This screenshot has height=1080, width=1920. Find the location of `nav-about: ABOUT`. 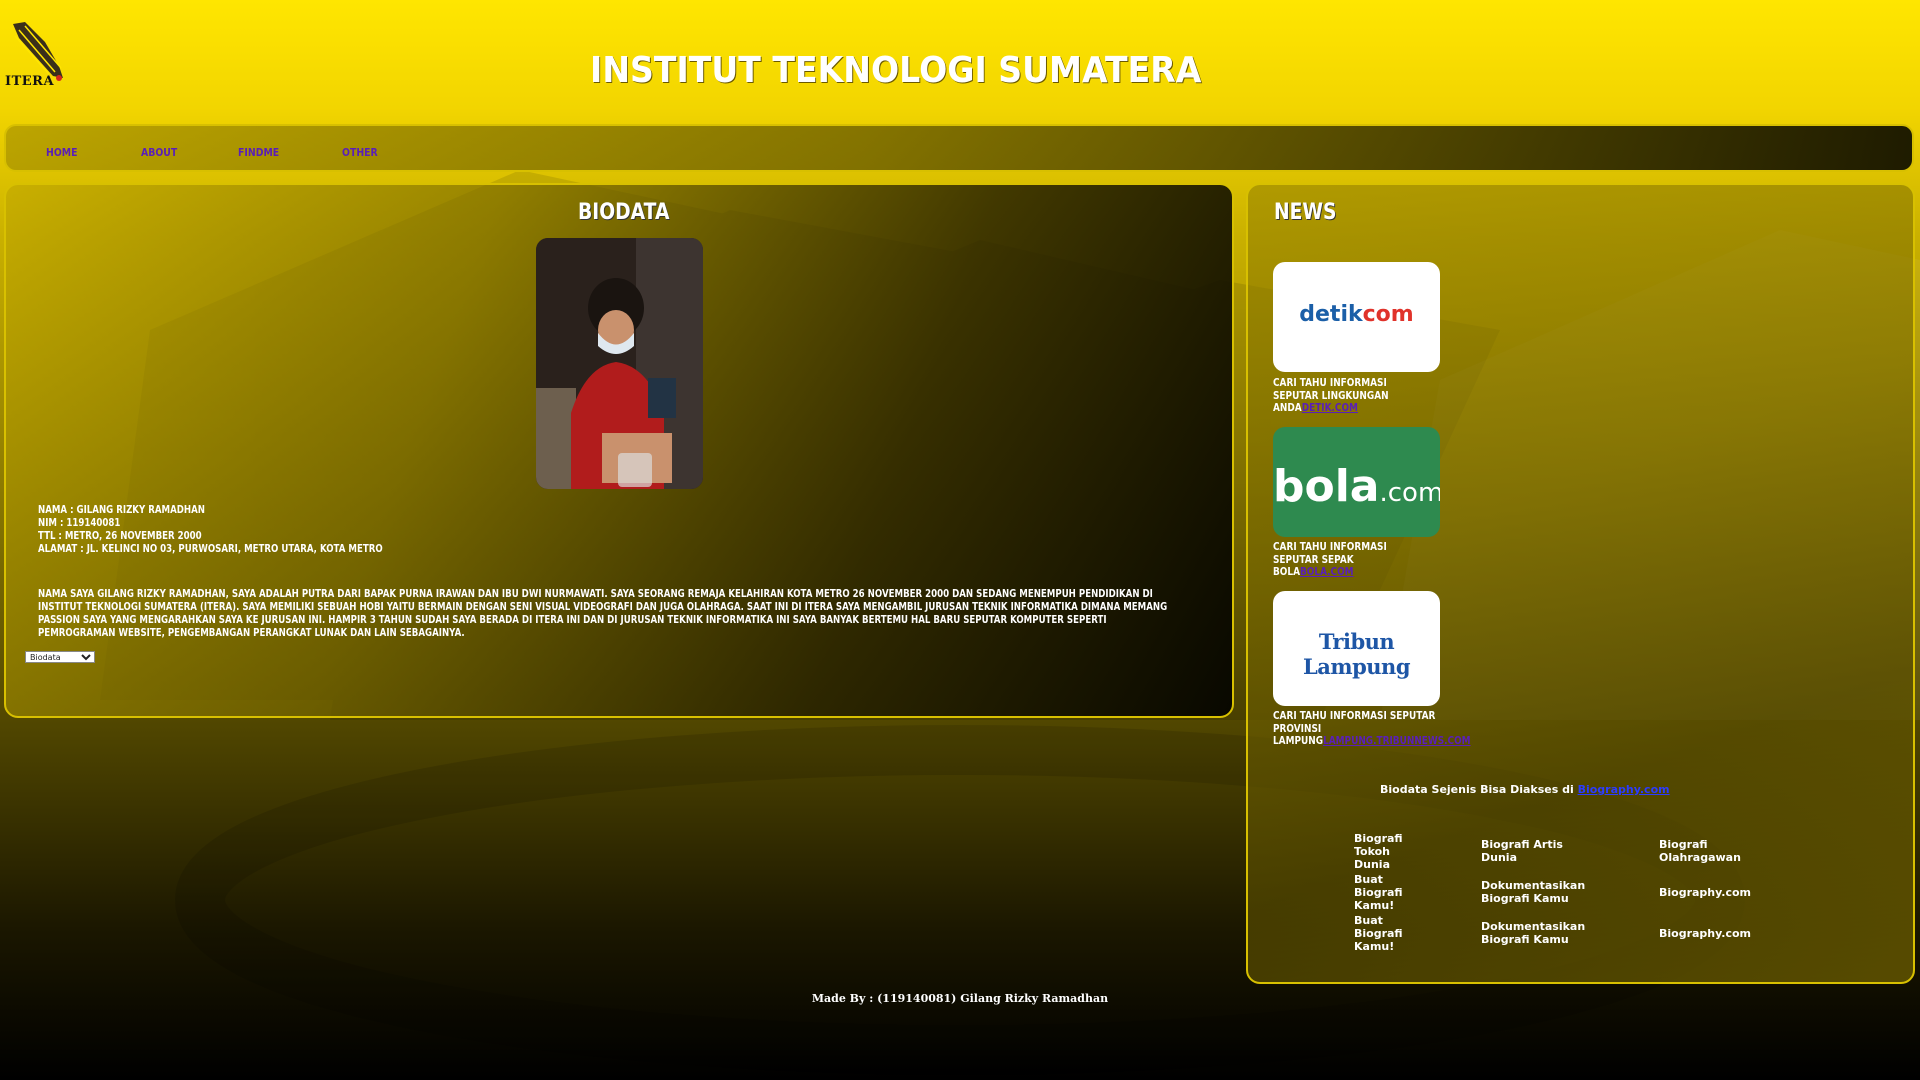

nav-about: ABOUT is located at coordinates (159, 152).